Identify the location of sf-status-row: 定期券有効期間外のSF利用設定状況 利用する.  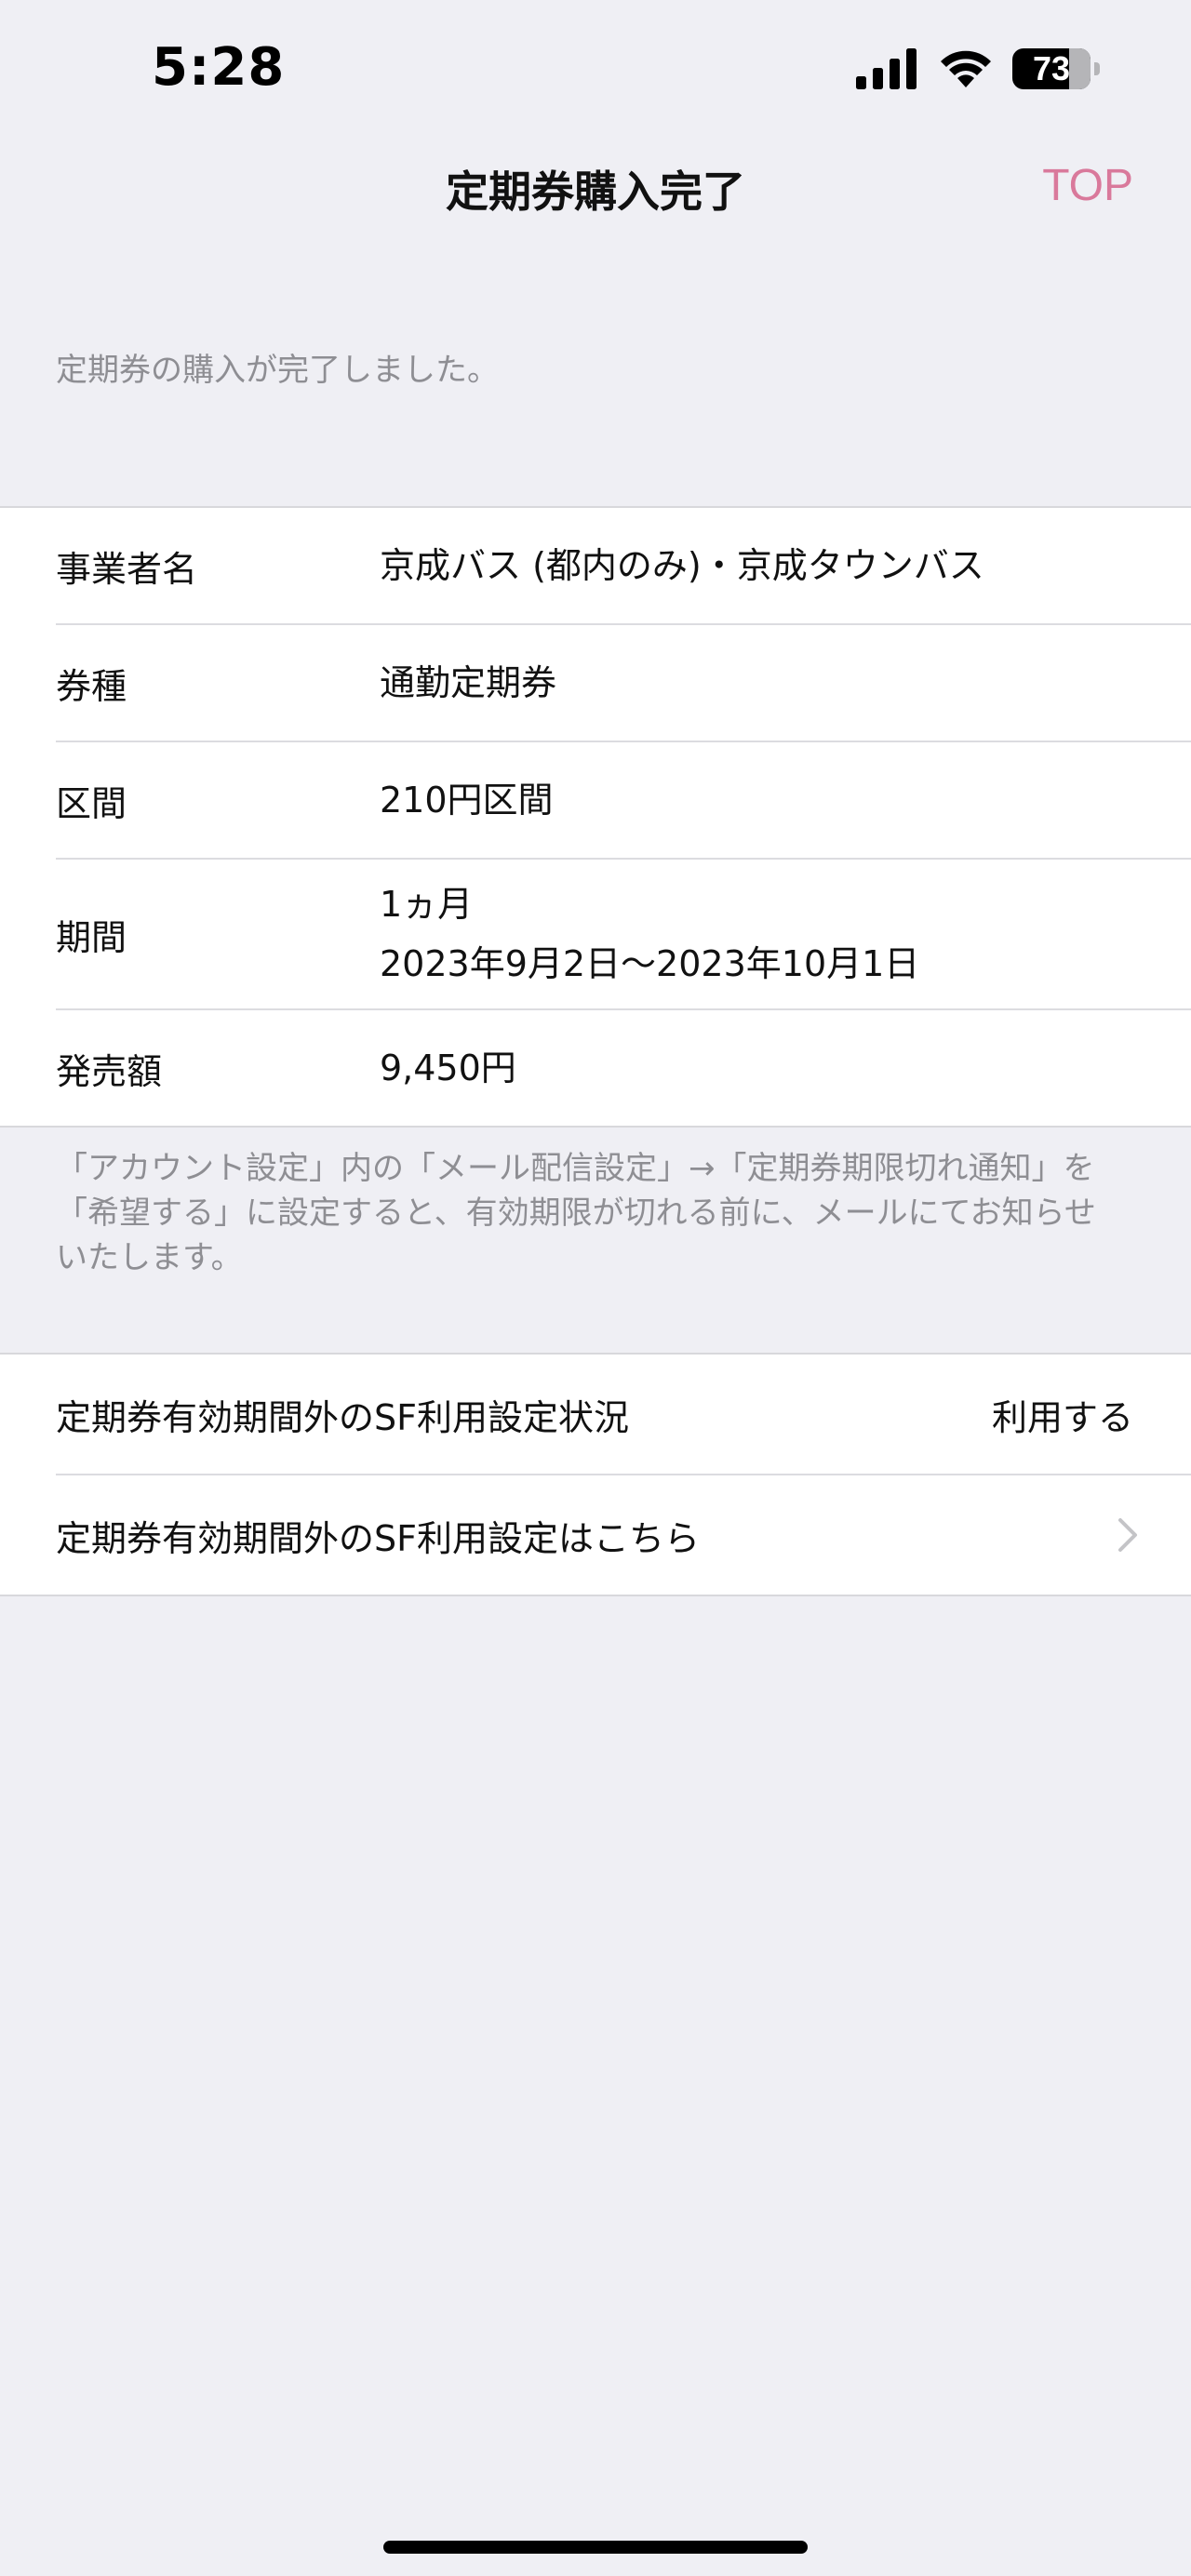
(623, 1415).